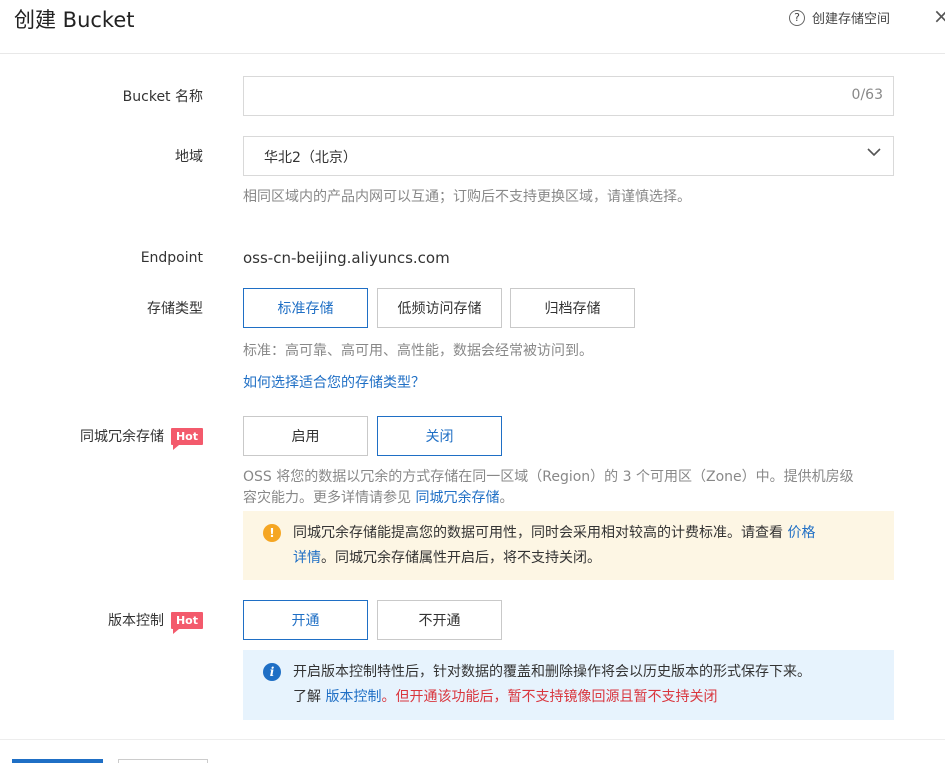  Describe the element at coordinates (334, 383) in the screenshot. I see `storage-class-help-link: 如何选择适合您的存储类型？` at that location.